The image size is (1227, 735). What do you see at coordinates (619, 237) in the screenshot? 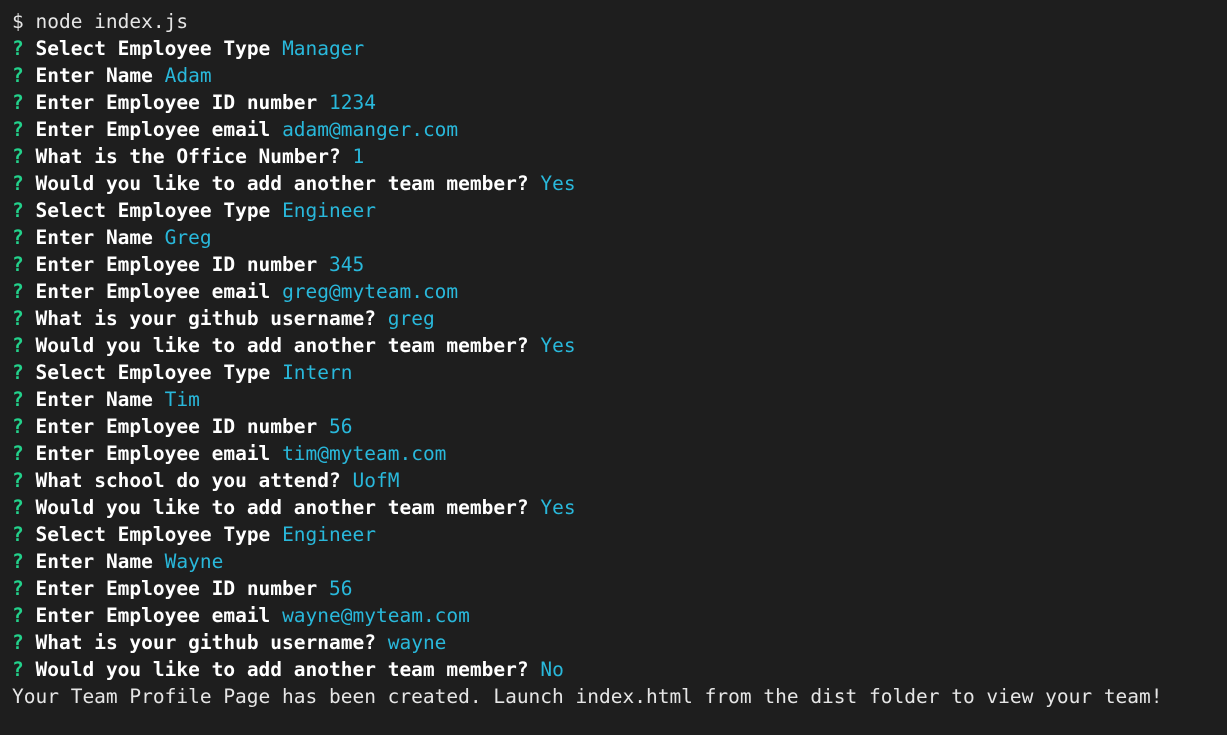
I see `prompt-line: ? Enter Name Greg` at bounding box center [619, 237].